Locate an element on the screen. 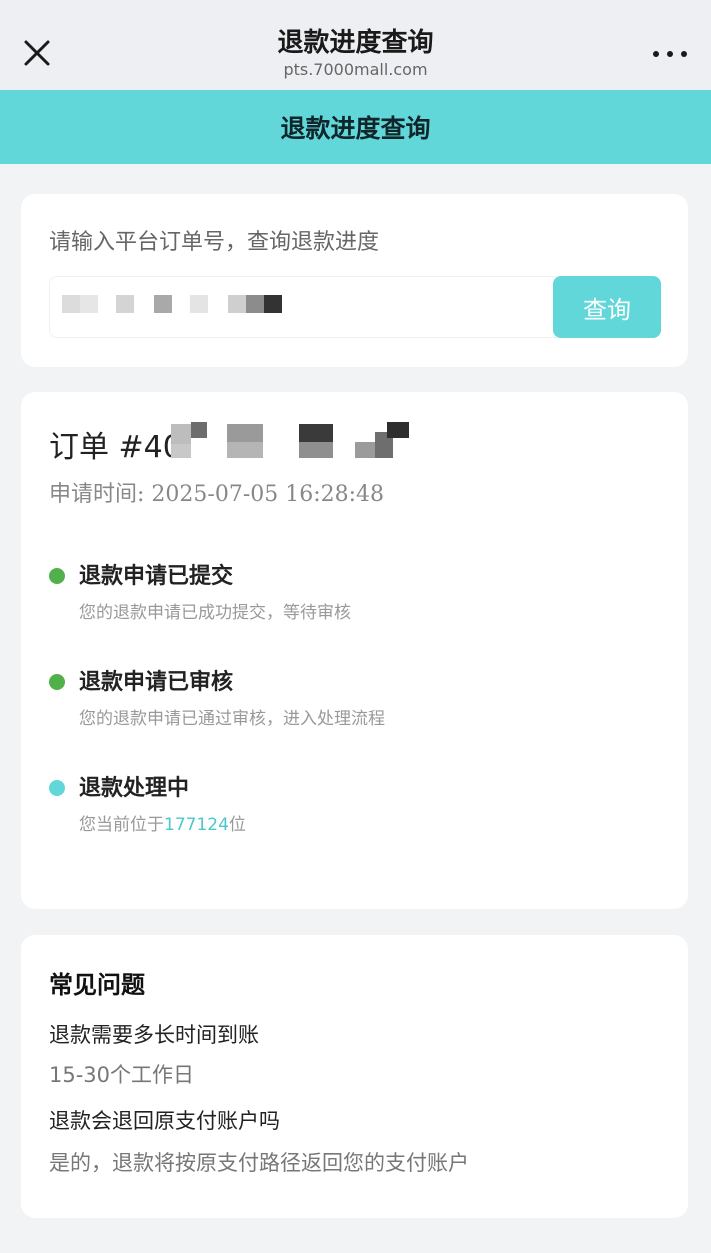  status-dot-current is located at coordinates (57, 788).